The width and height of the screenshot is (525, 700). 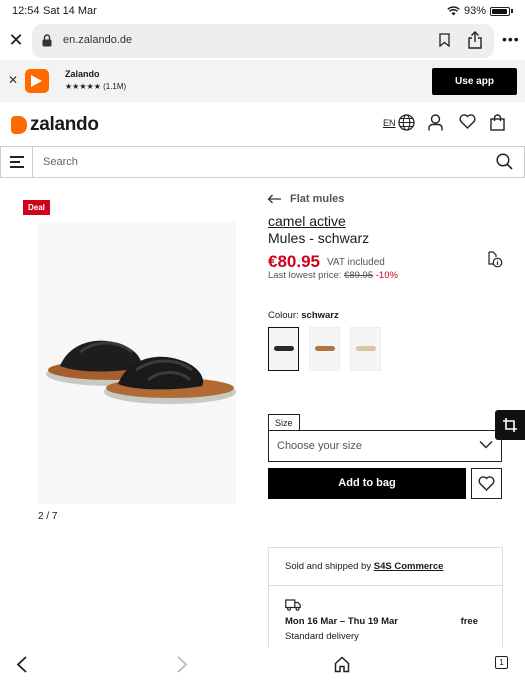 What do you see at coordinates (501, 662) in the screenshot?
I see `tabs-count-icon: 1` at bounding box center [501, 662].